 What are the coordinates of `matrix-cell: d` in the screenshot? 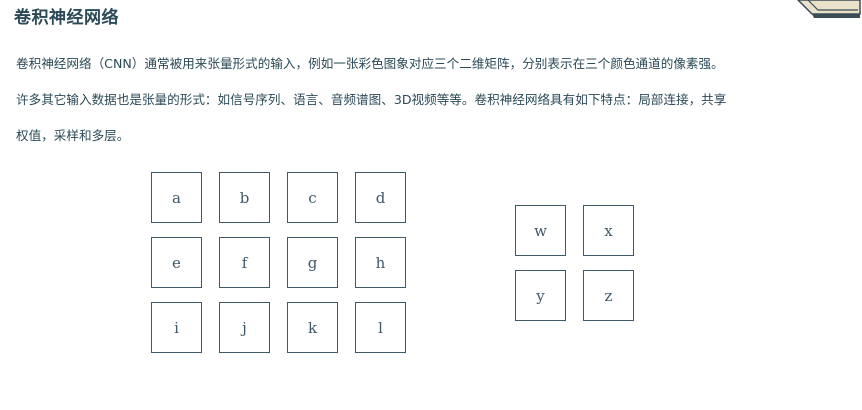 It's located at (380, 197).